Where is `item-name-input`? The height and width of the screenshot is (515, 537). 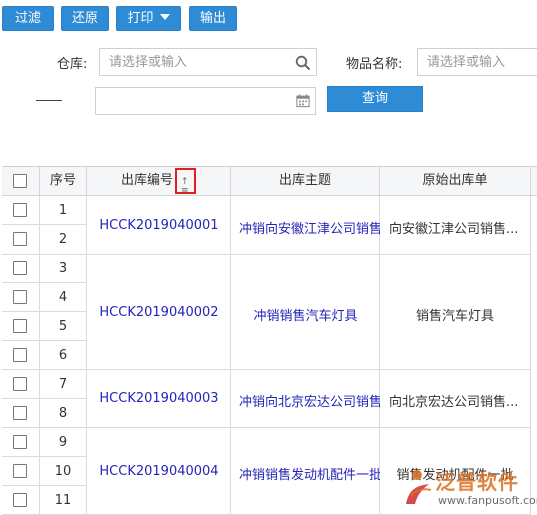 item-name-input is located at coordinates (477, 62).